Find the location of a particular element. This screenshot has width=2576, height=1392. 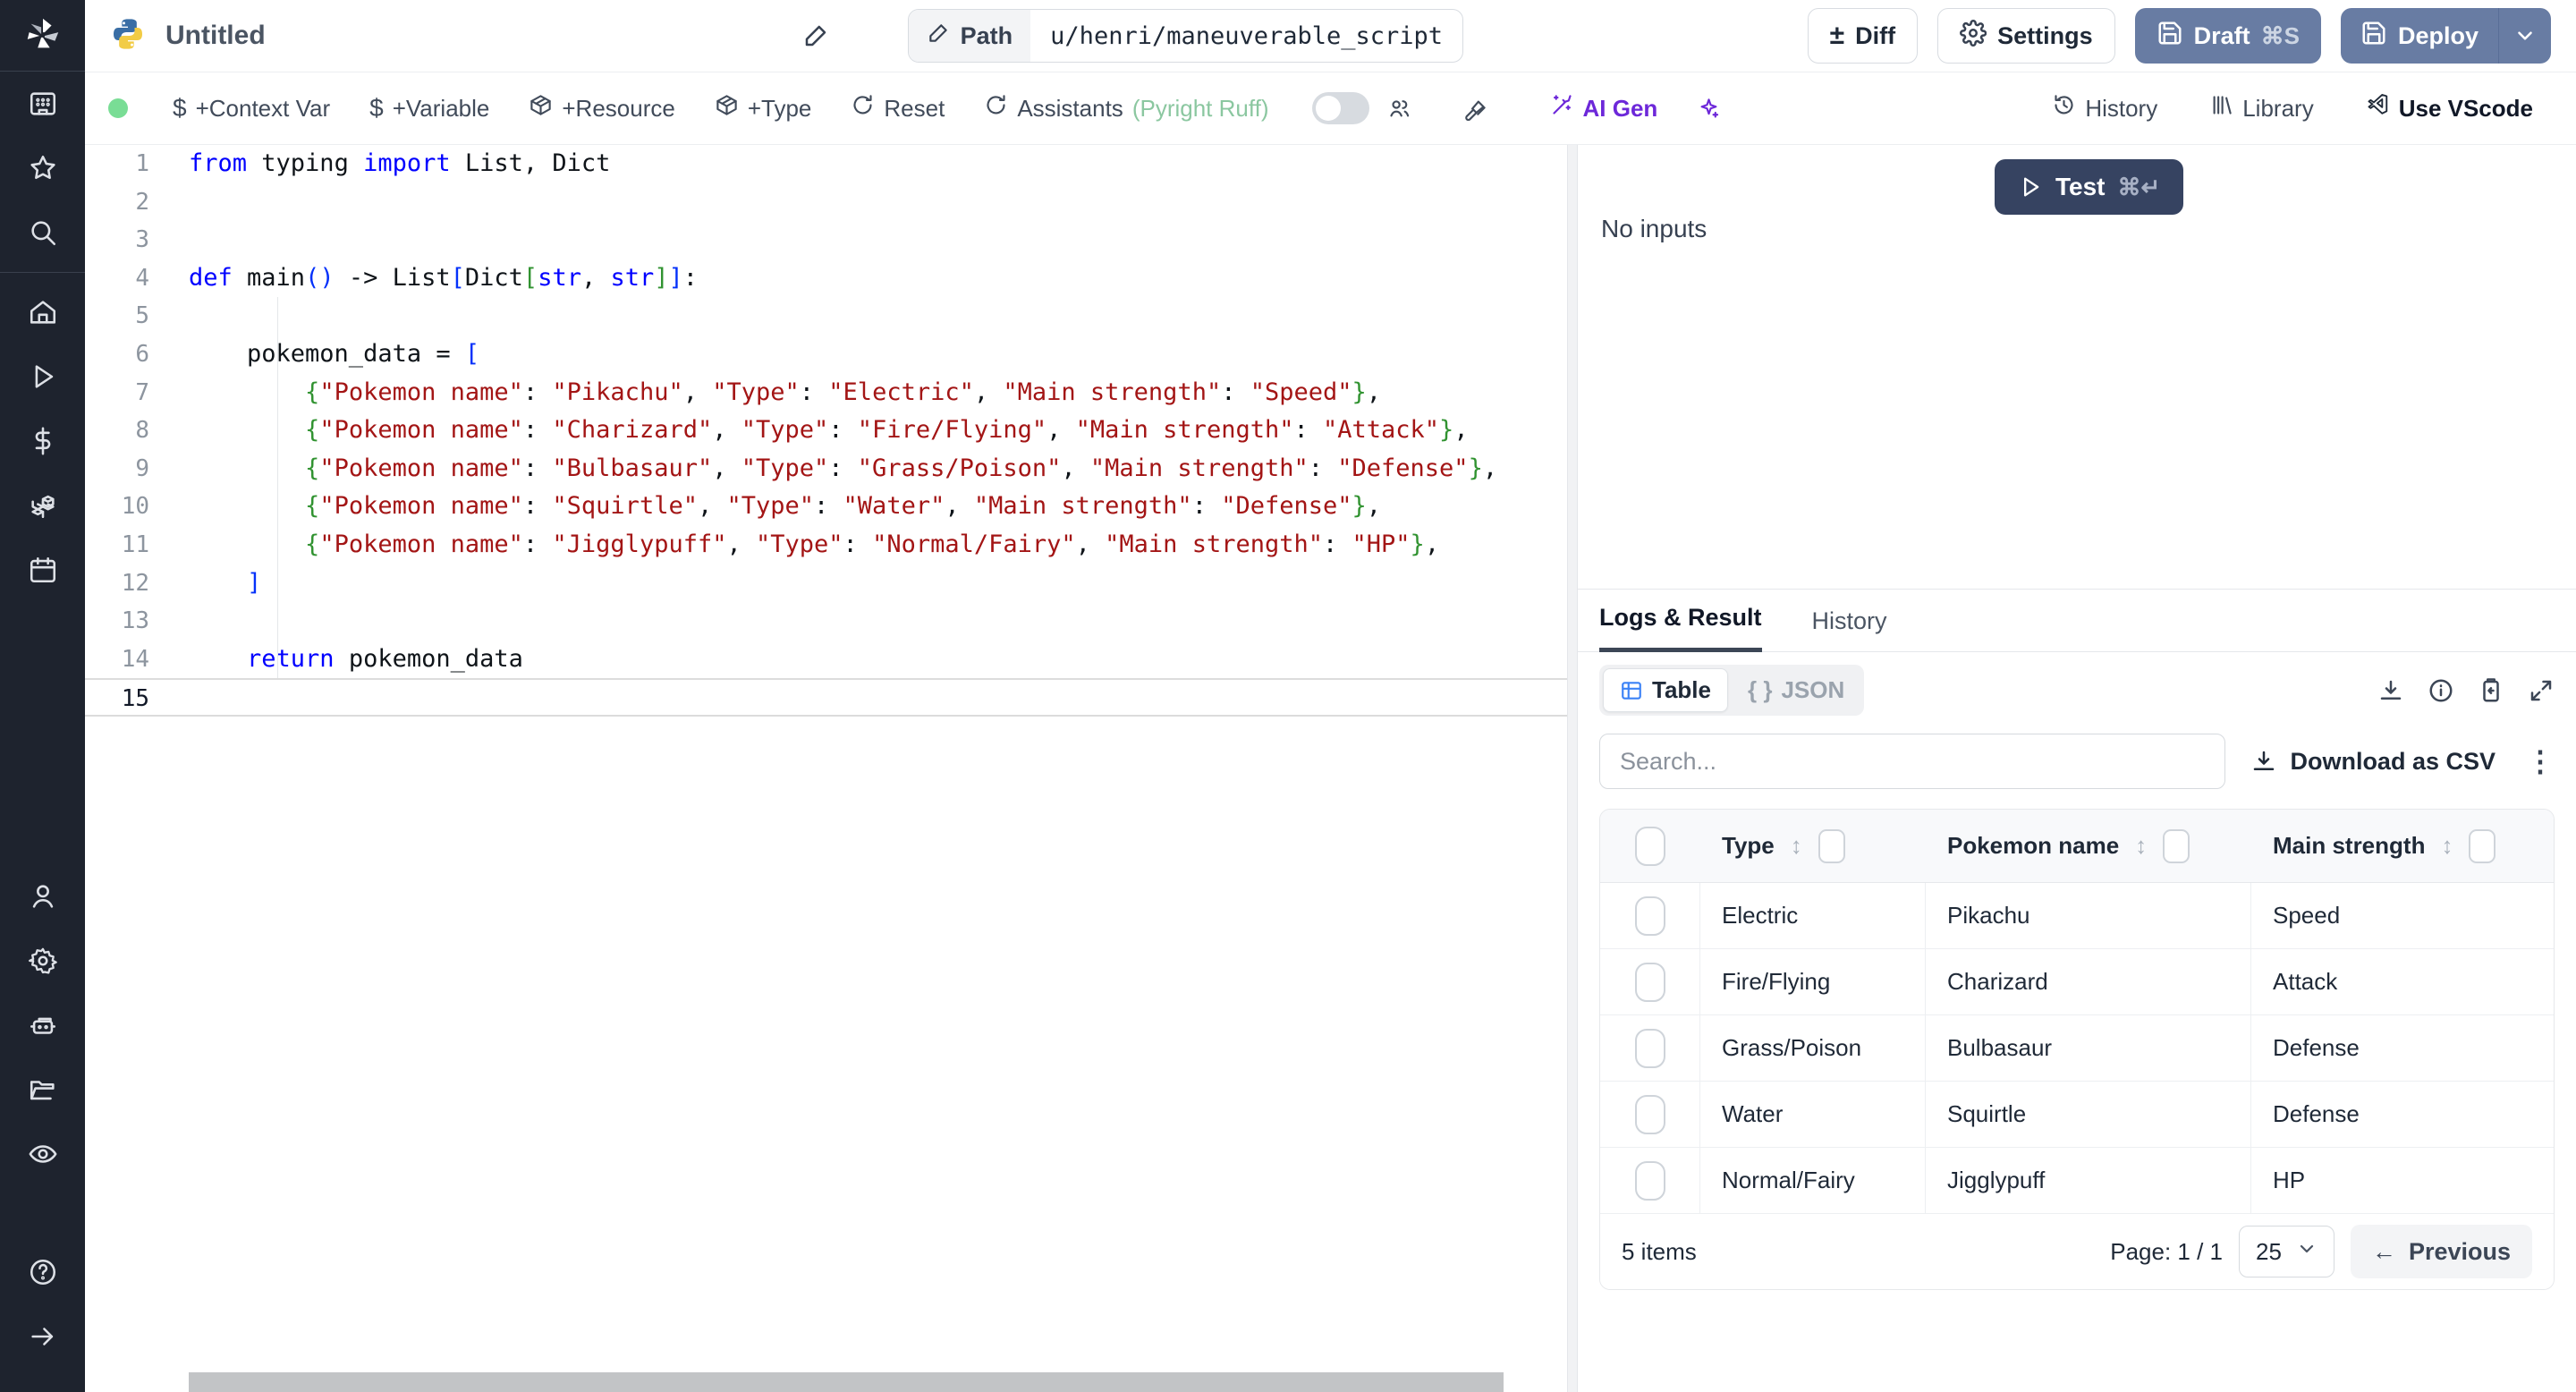

multiplayer-users-icon is located at coordinates (1399, 109).